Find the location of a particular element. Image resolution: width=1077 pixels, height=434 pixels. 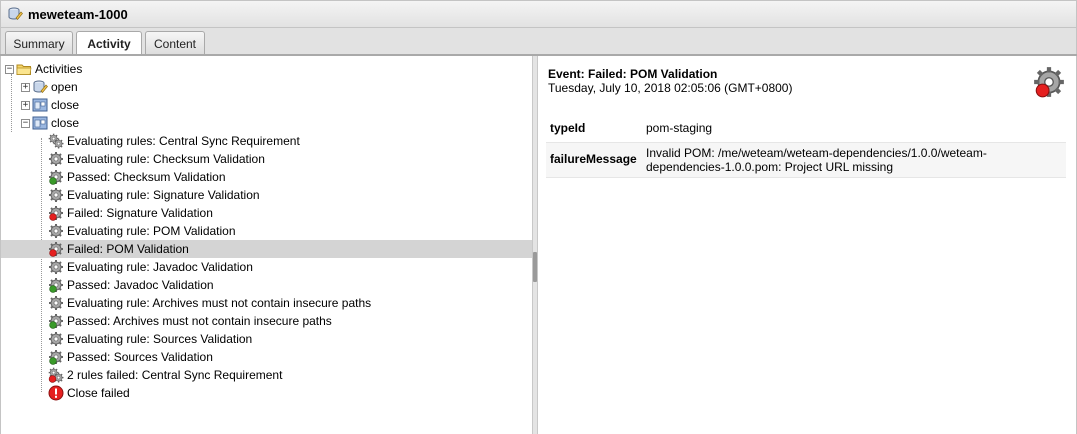

tree-label: Passed: Sources Validation is located at coordinates (140, 357).